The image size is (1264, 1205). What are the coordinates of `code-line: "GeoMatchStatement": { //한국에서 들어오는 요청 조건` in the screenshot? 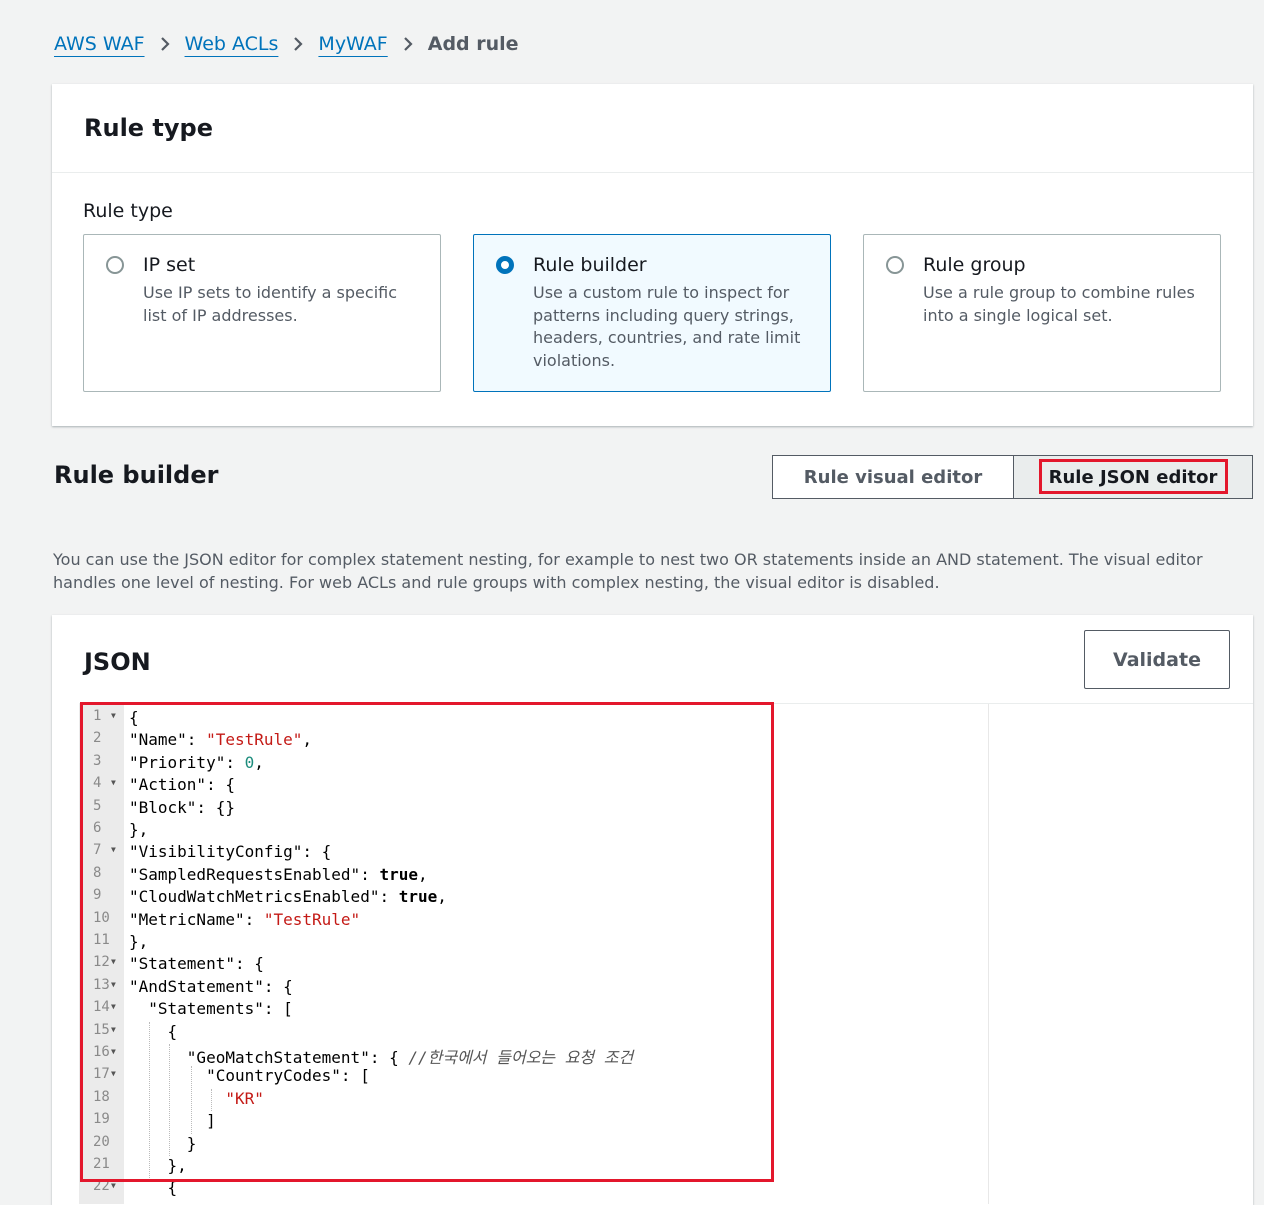 It's located at (381, 1057).